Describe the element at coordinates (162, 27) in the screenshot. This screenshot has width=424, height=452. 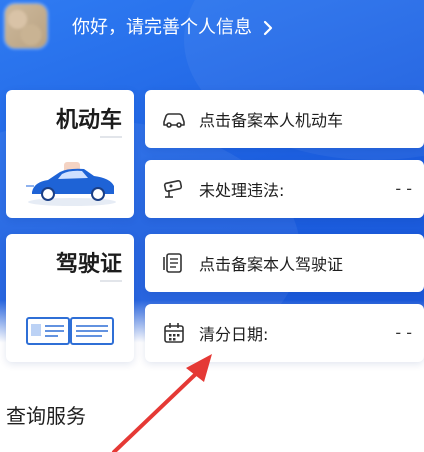
I see `greeting-text: 你好，请完善个人信息` at that location.